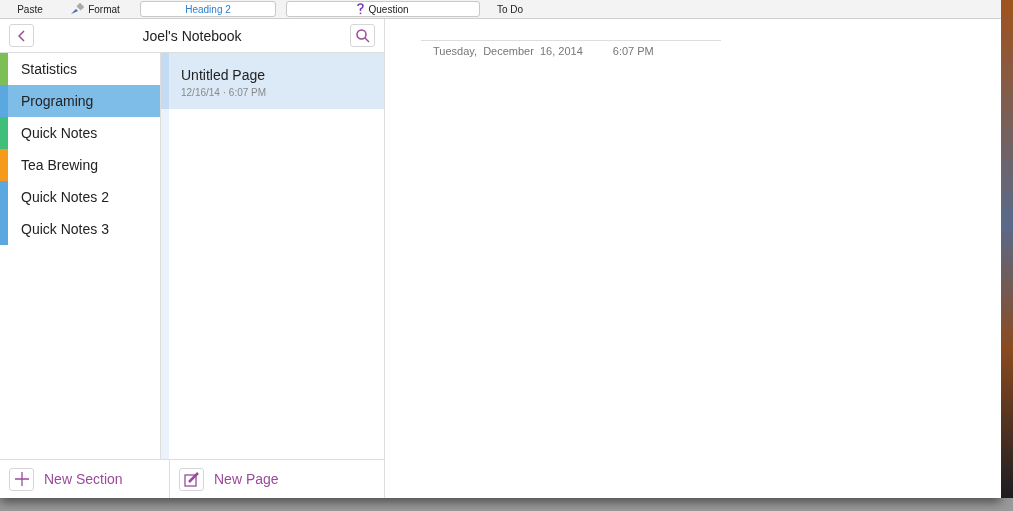  What do you see at coordinates (95, 9) in the screenshot?
I see `toolbar-button: Format` at bounding box center [95, 9].